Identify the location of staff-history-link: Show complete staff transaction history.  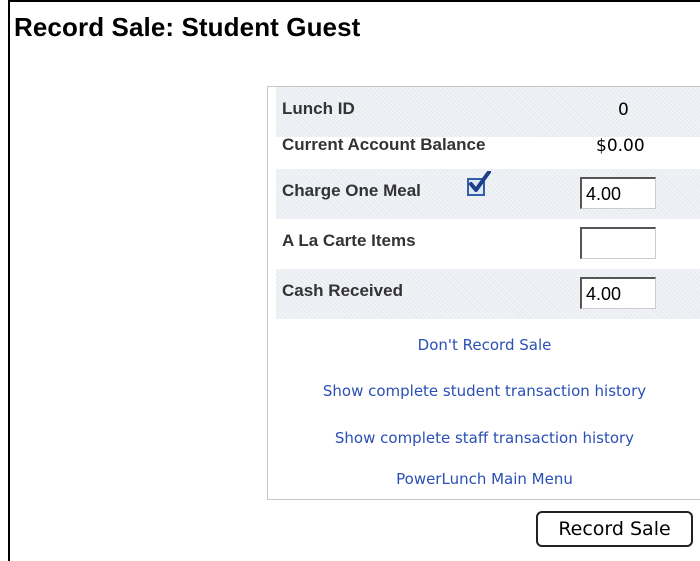
(484, 438).